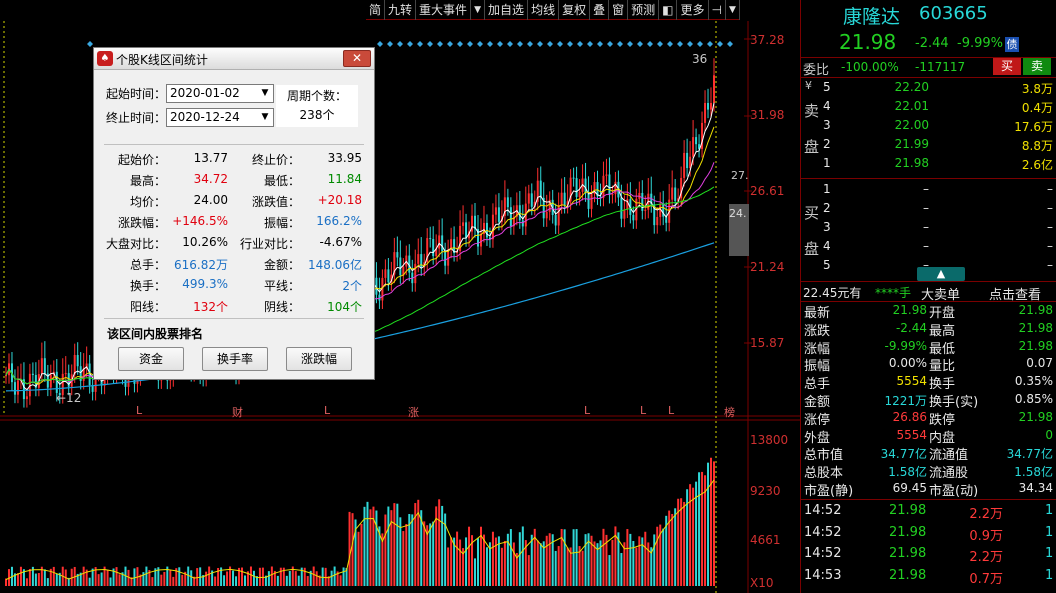  Describe the element at coordinates (817, 385) in the screenshot. I see `quote-label: 总手` at that location.